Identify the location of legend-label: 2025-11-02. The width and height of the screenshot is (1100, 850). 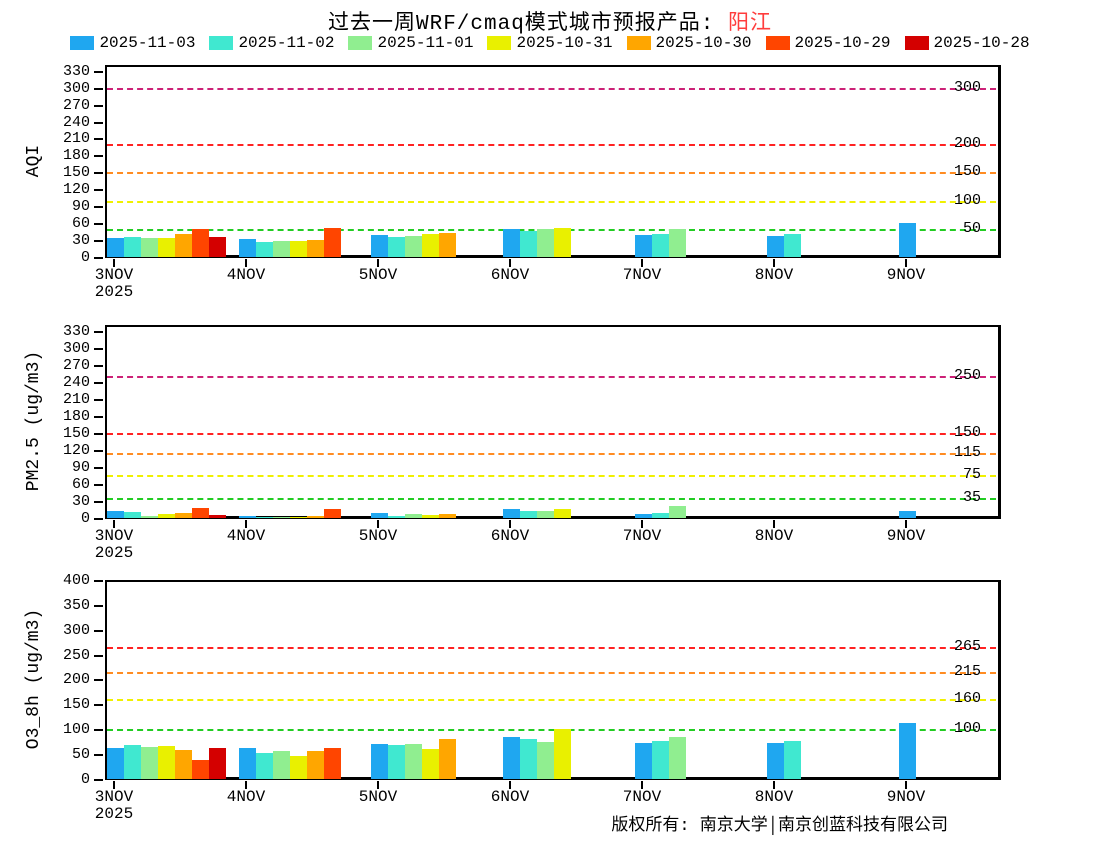
(286, 43).